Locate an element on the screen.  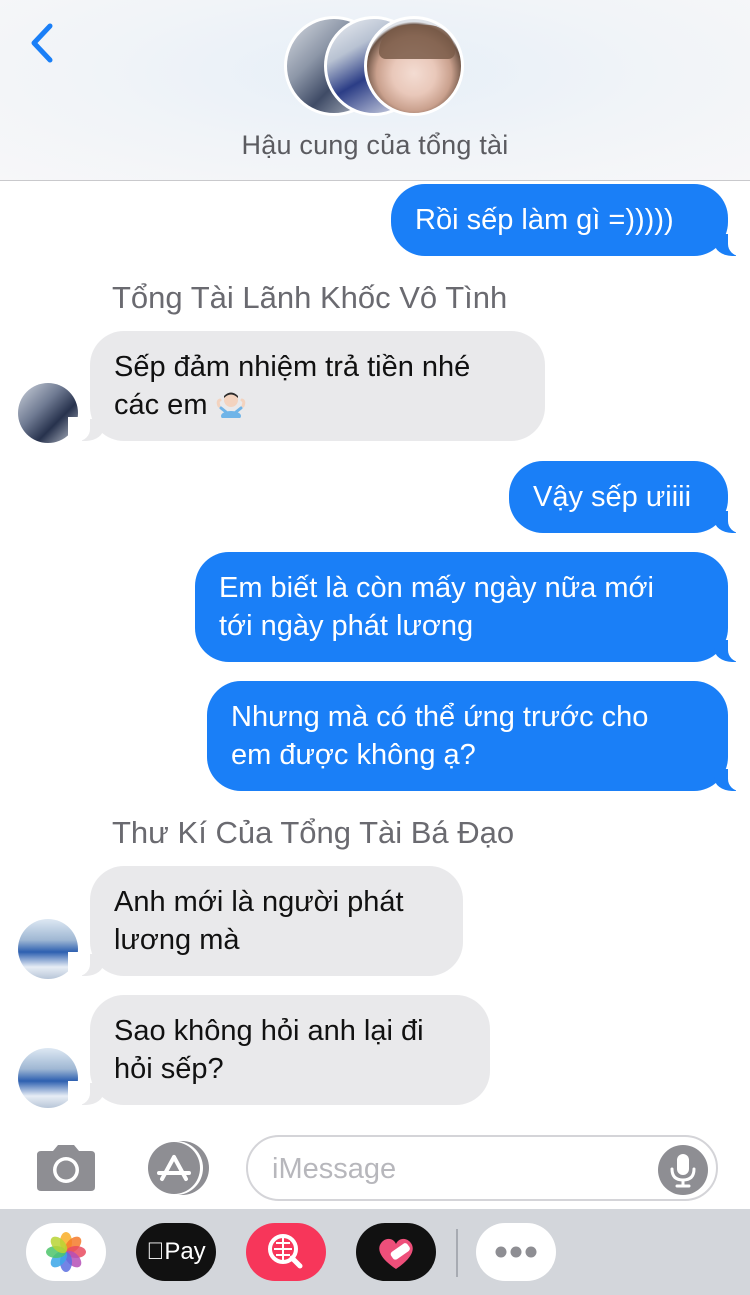
heart-sticker-app-button is located at coordinates (396, 1252).